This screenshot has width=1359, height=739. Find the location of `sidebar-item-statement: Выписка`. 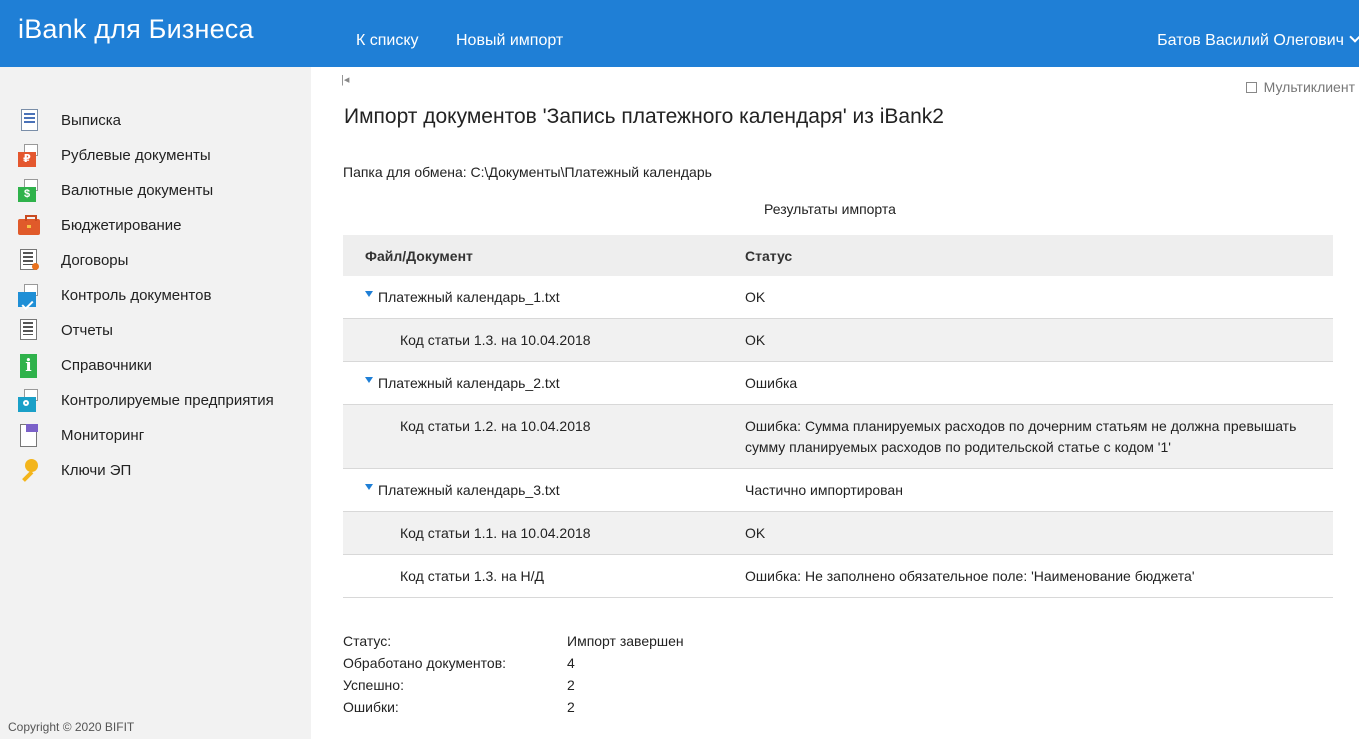

sidebar-item-statement: Выписка is located at coordinates (146, 120).